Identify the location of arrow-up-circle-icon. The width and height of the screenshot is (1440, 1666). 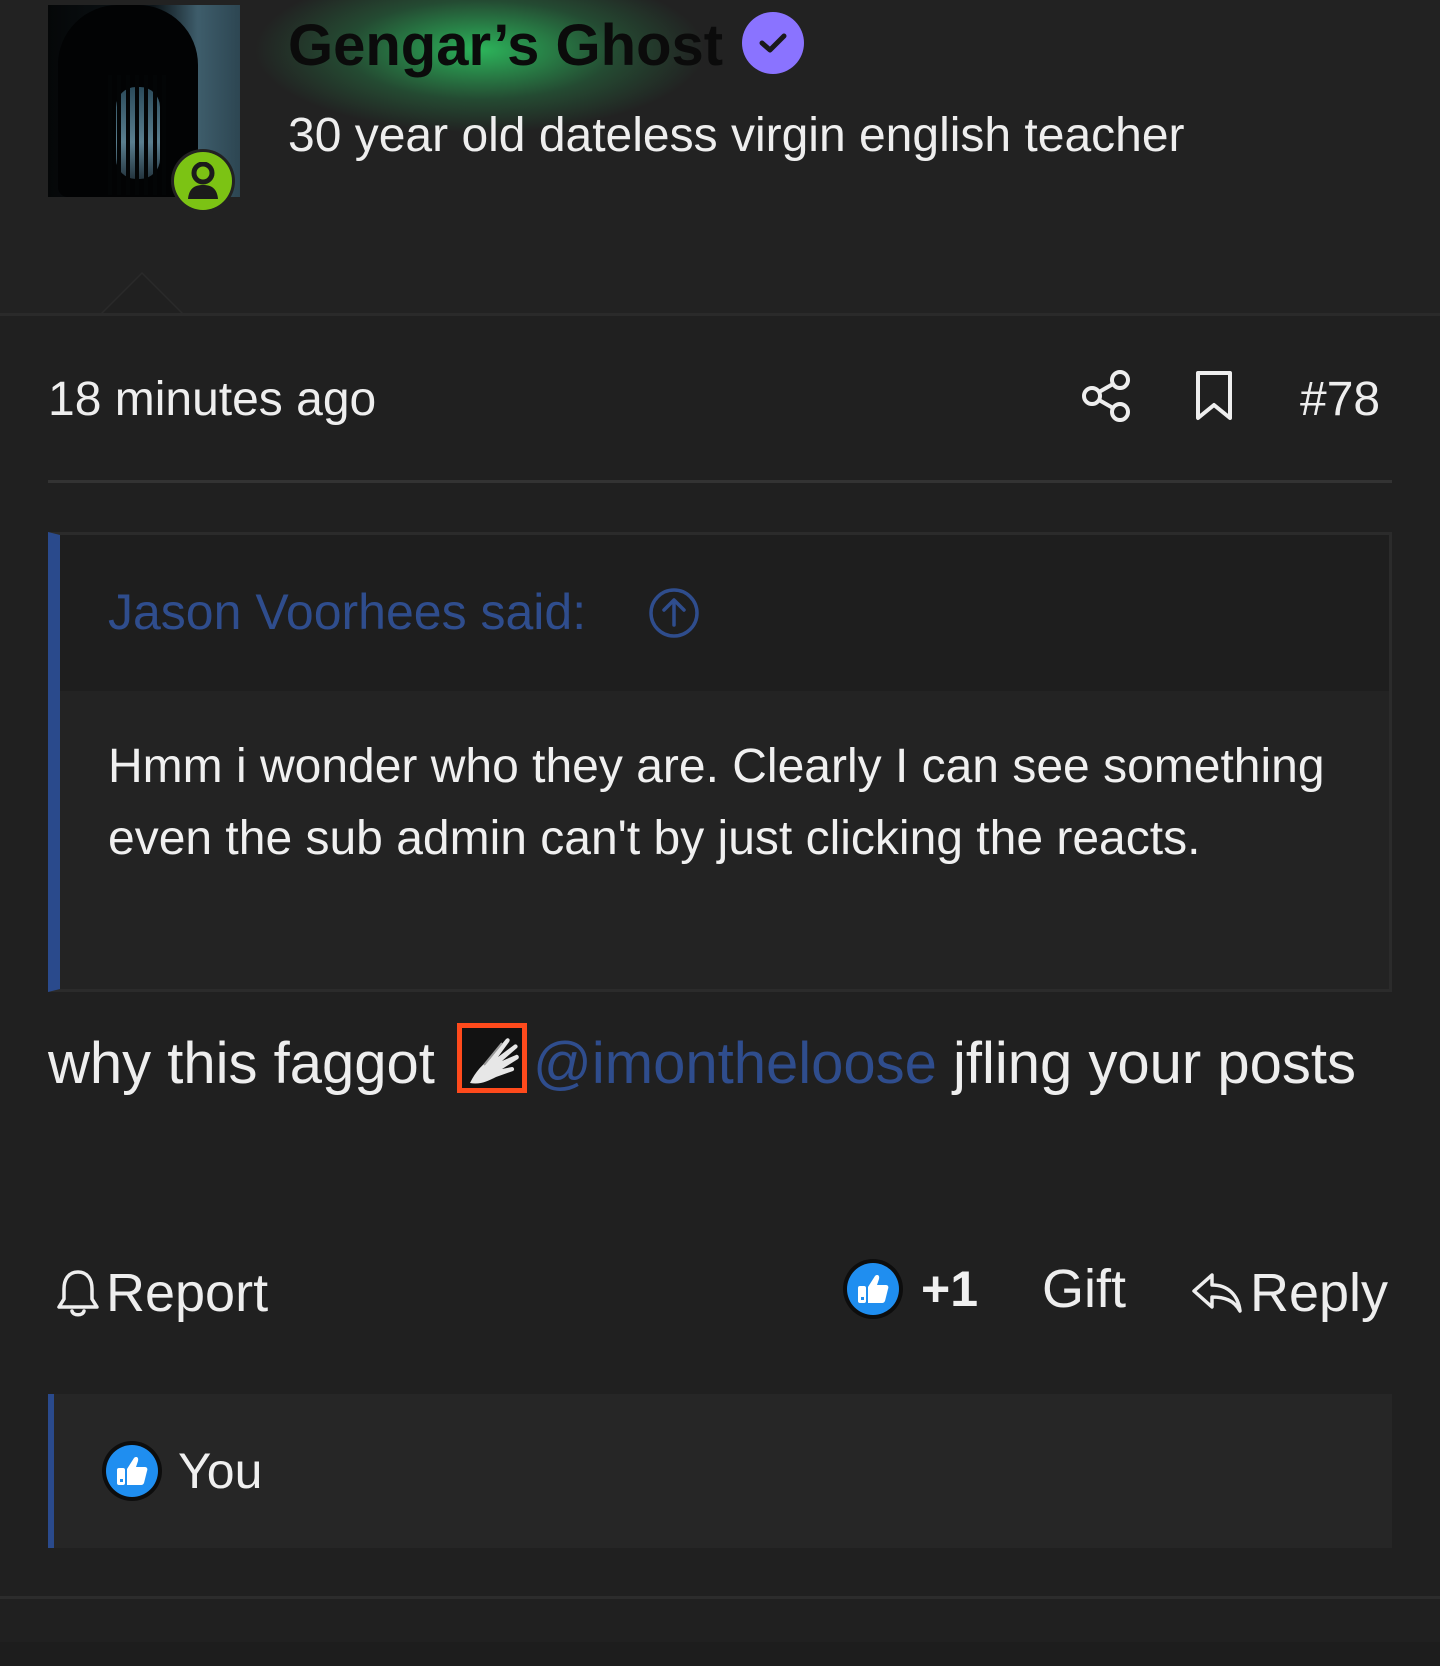
(674, 613).